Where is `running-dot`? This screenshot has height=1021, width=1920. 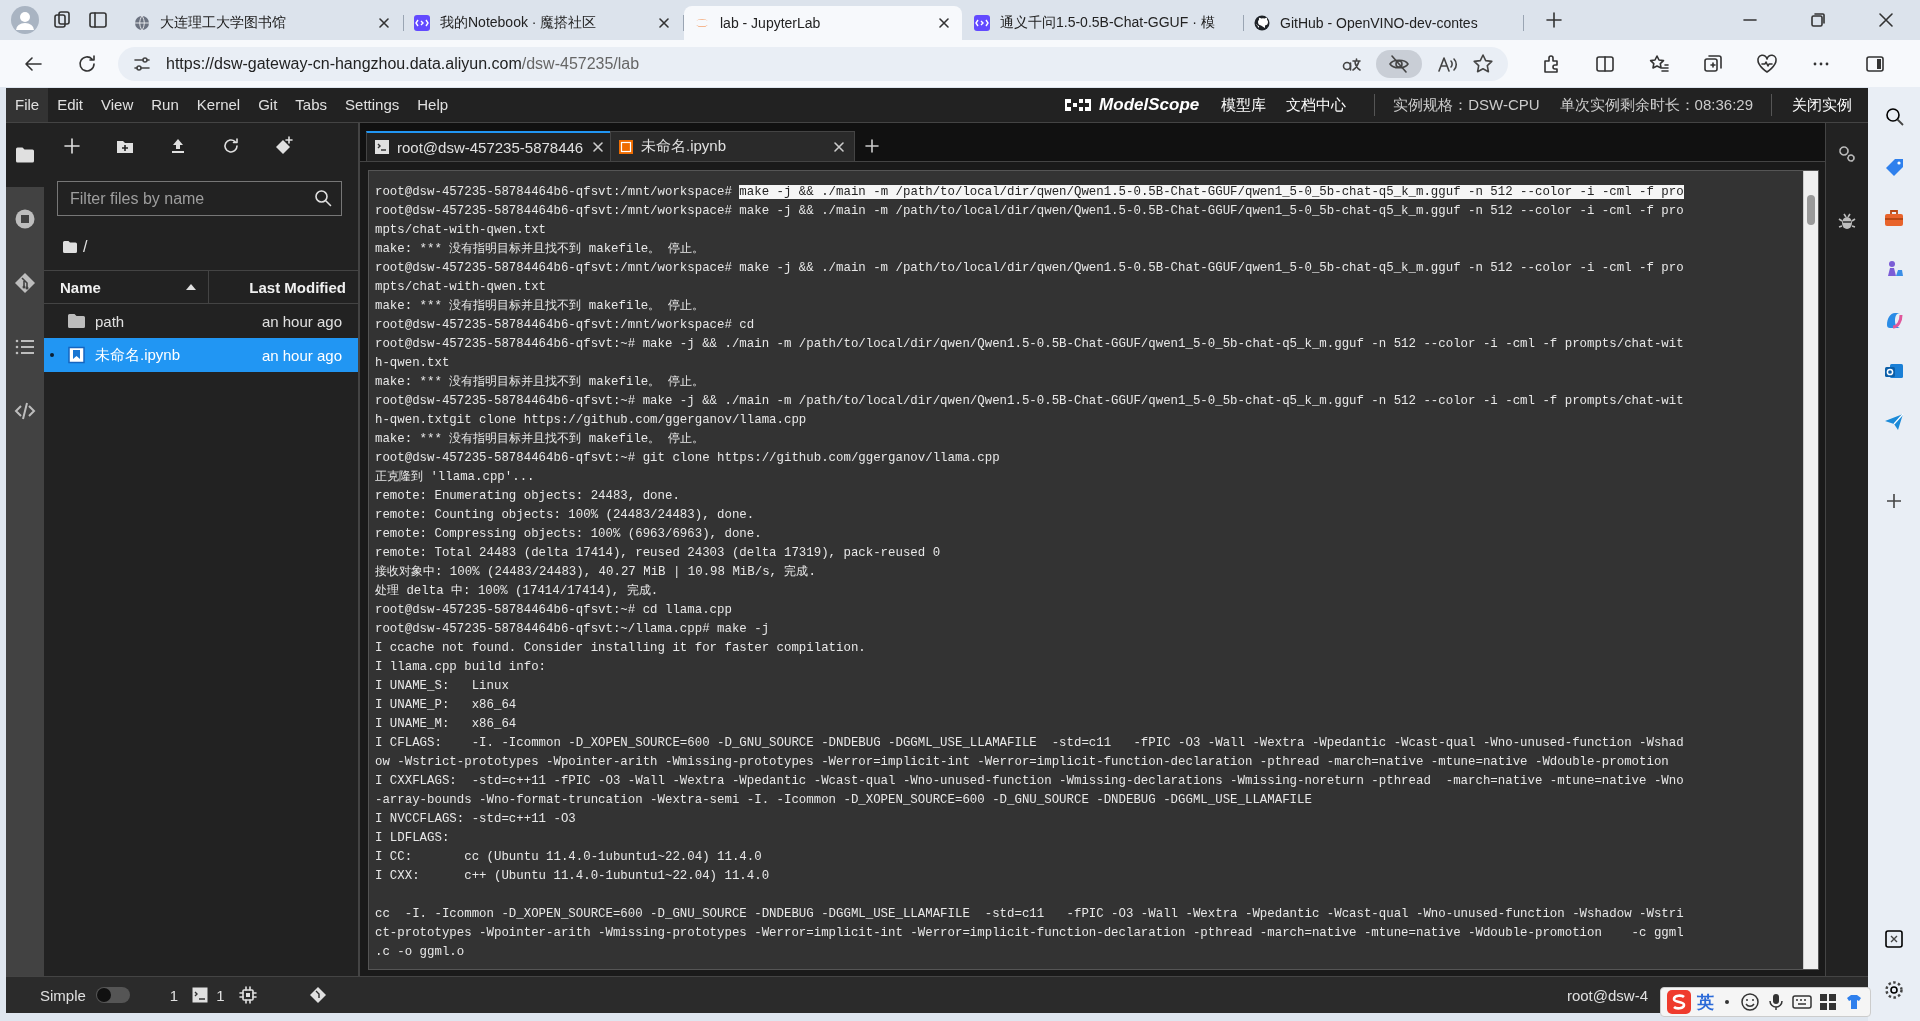 running-dot is located at coordinates (52, 355).